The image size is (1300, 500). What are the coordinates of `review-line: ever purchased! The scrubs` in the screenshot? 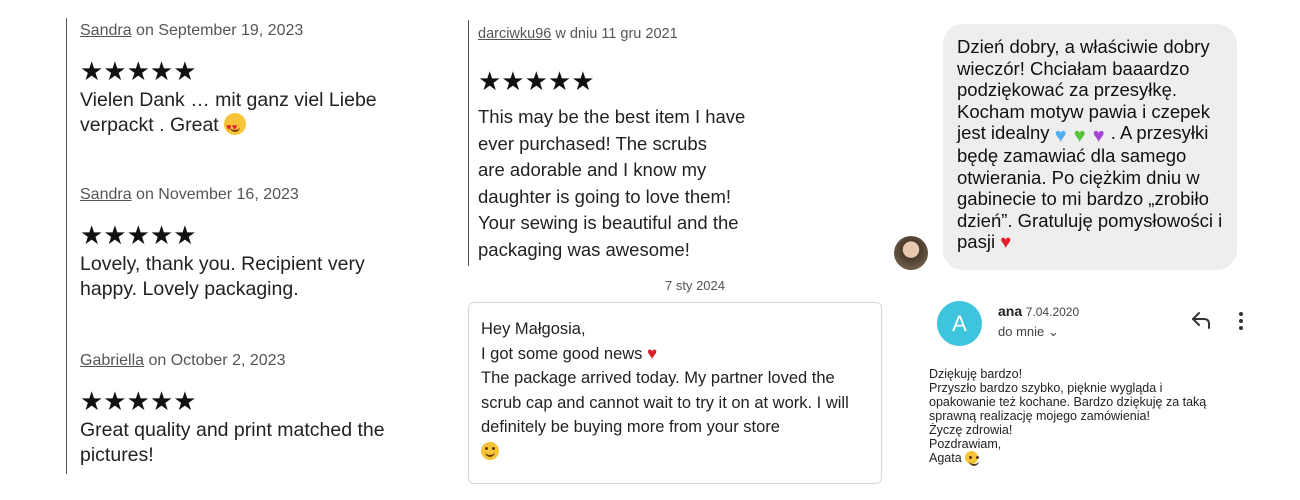 It's located at (592, 143).